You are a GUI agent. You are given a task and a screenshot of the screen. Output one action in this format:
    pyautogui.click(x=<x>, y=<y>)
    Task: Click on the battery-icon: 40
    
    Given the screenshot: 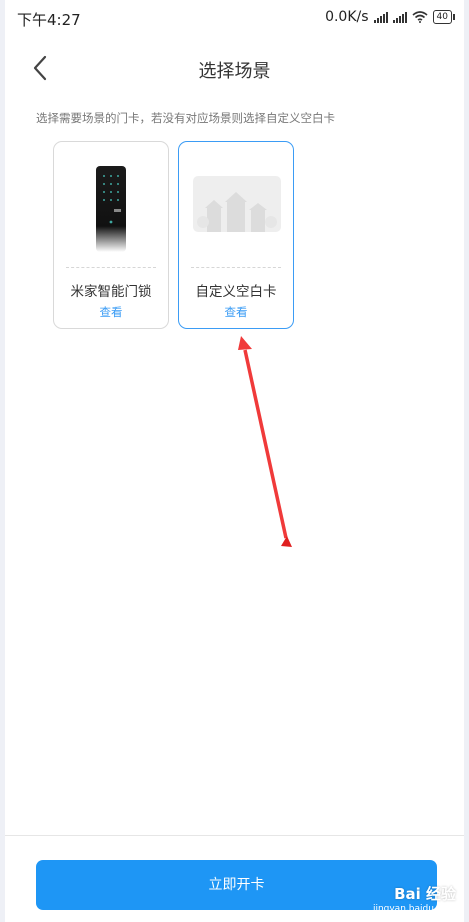 What is the action you would take?
    pyautogui.click(x=444, y=17)
    